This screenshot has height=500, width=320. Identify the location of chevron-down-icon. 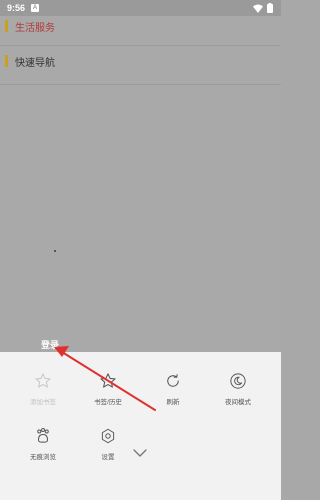
(140, 453).